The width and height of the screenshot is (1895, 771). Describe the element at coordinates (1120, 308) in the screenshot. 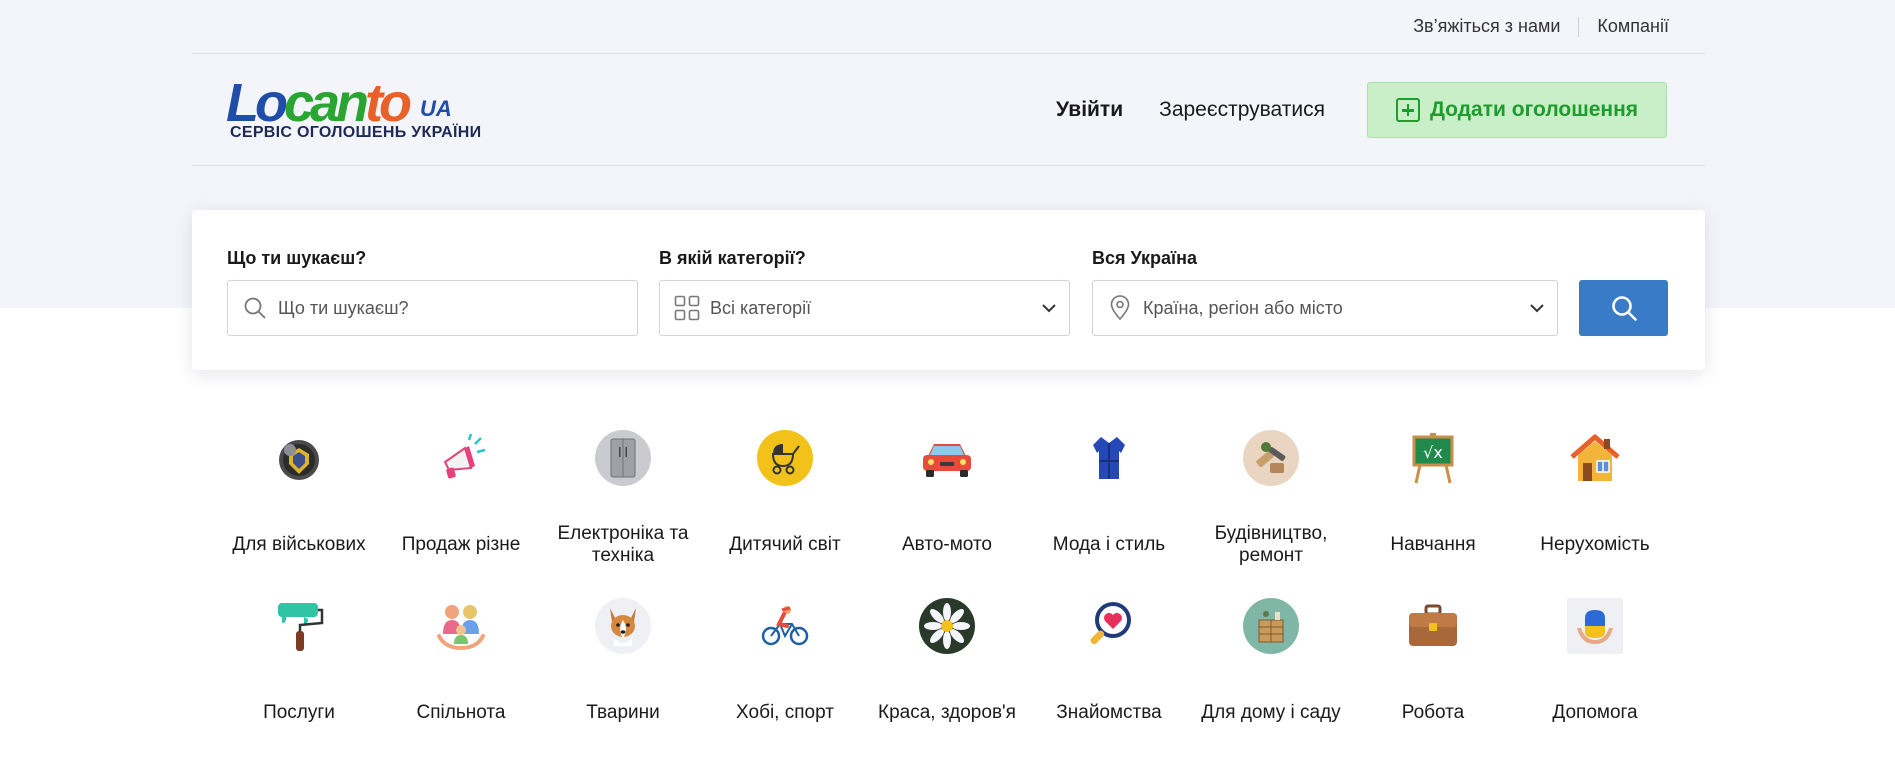

I see `location-pin-icon` at that location.